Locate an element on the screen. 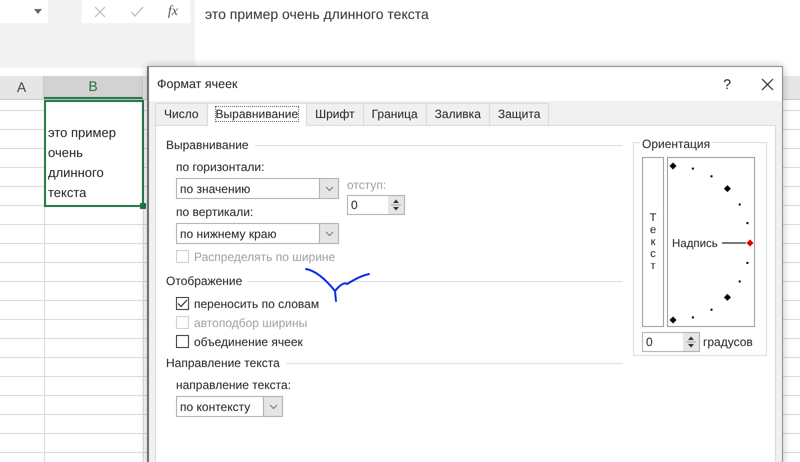 The height and width of the screenshot is (462, 800). dropdown: по контексту is located at coordinates (229, 406).